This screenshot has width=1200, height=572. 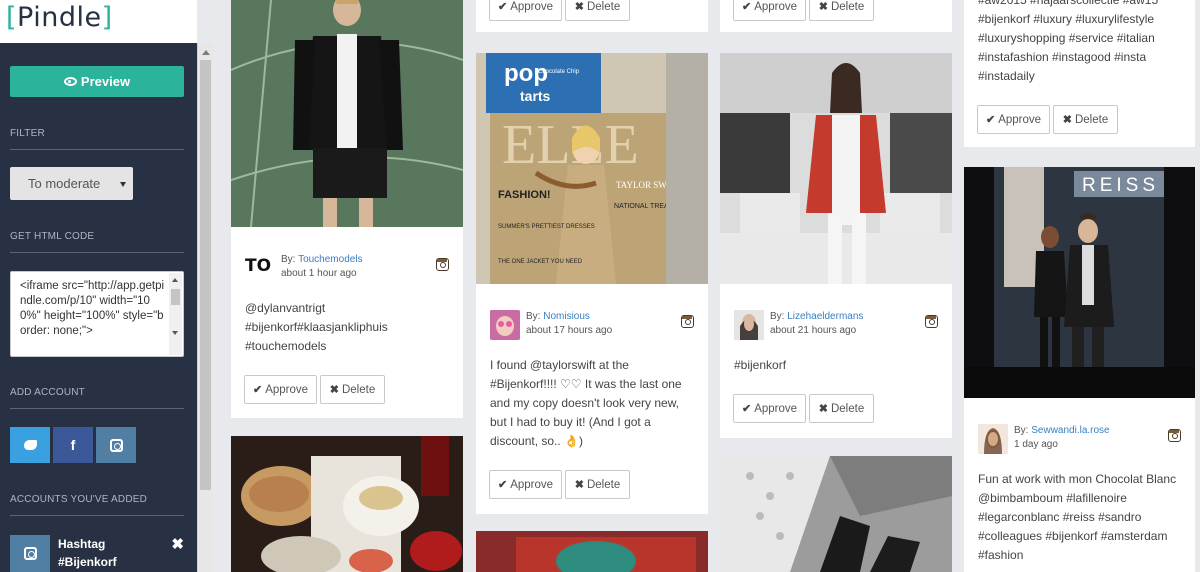 What do you see at coordinates (205, 275) in the screenshot?
I see `scrollbar-thumb` at bounding box center [205, 275].